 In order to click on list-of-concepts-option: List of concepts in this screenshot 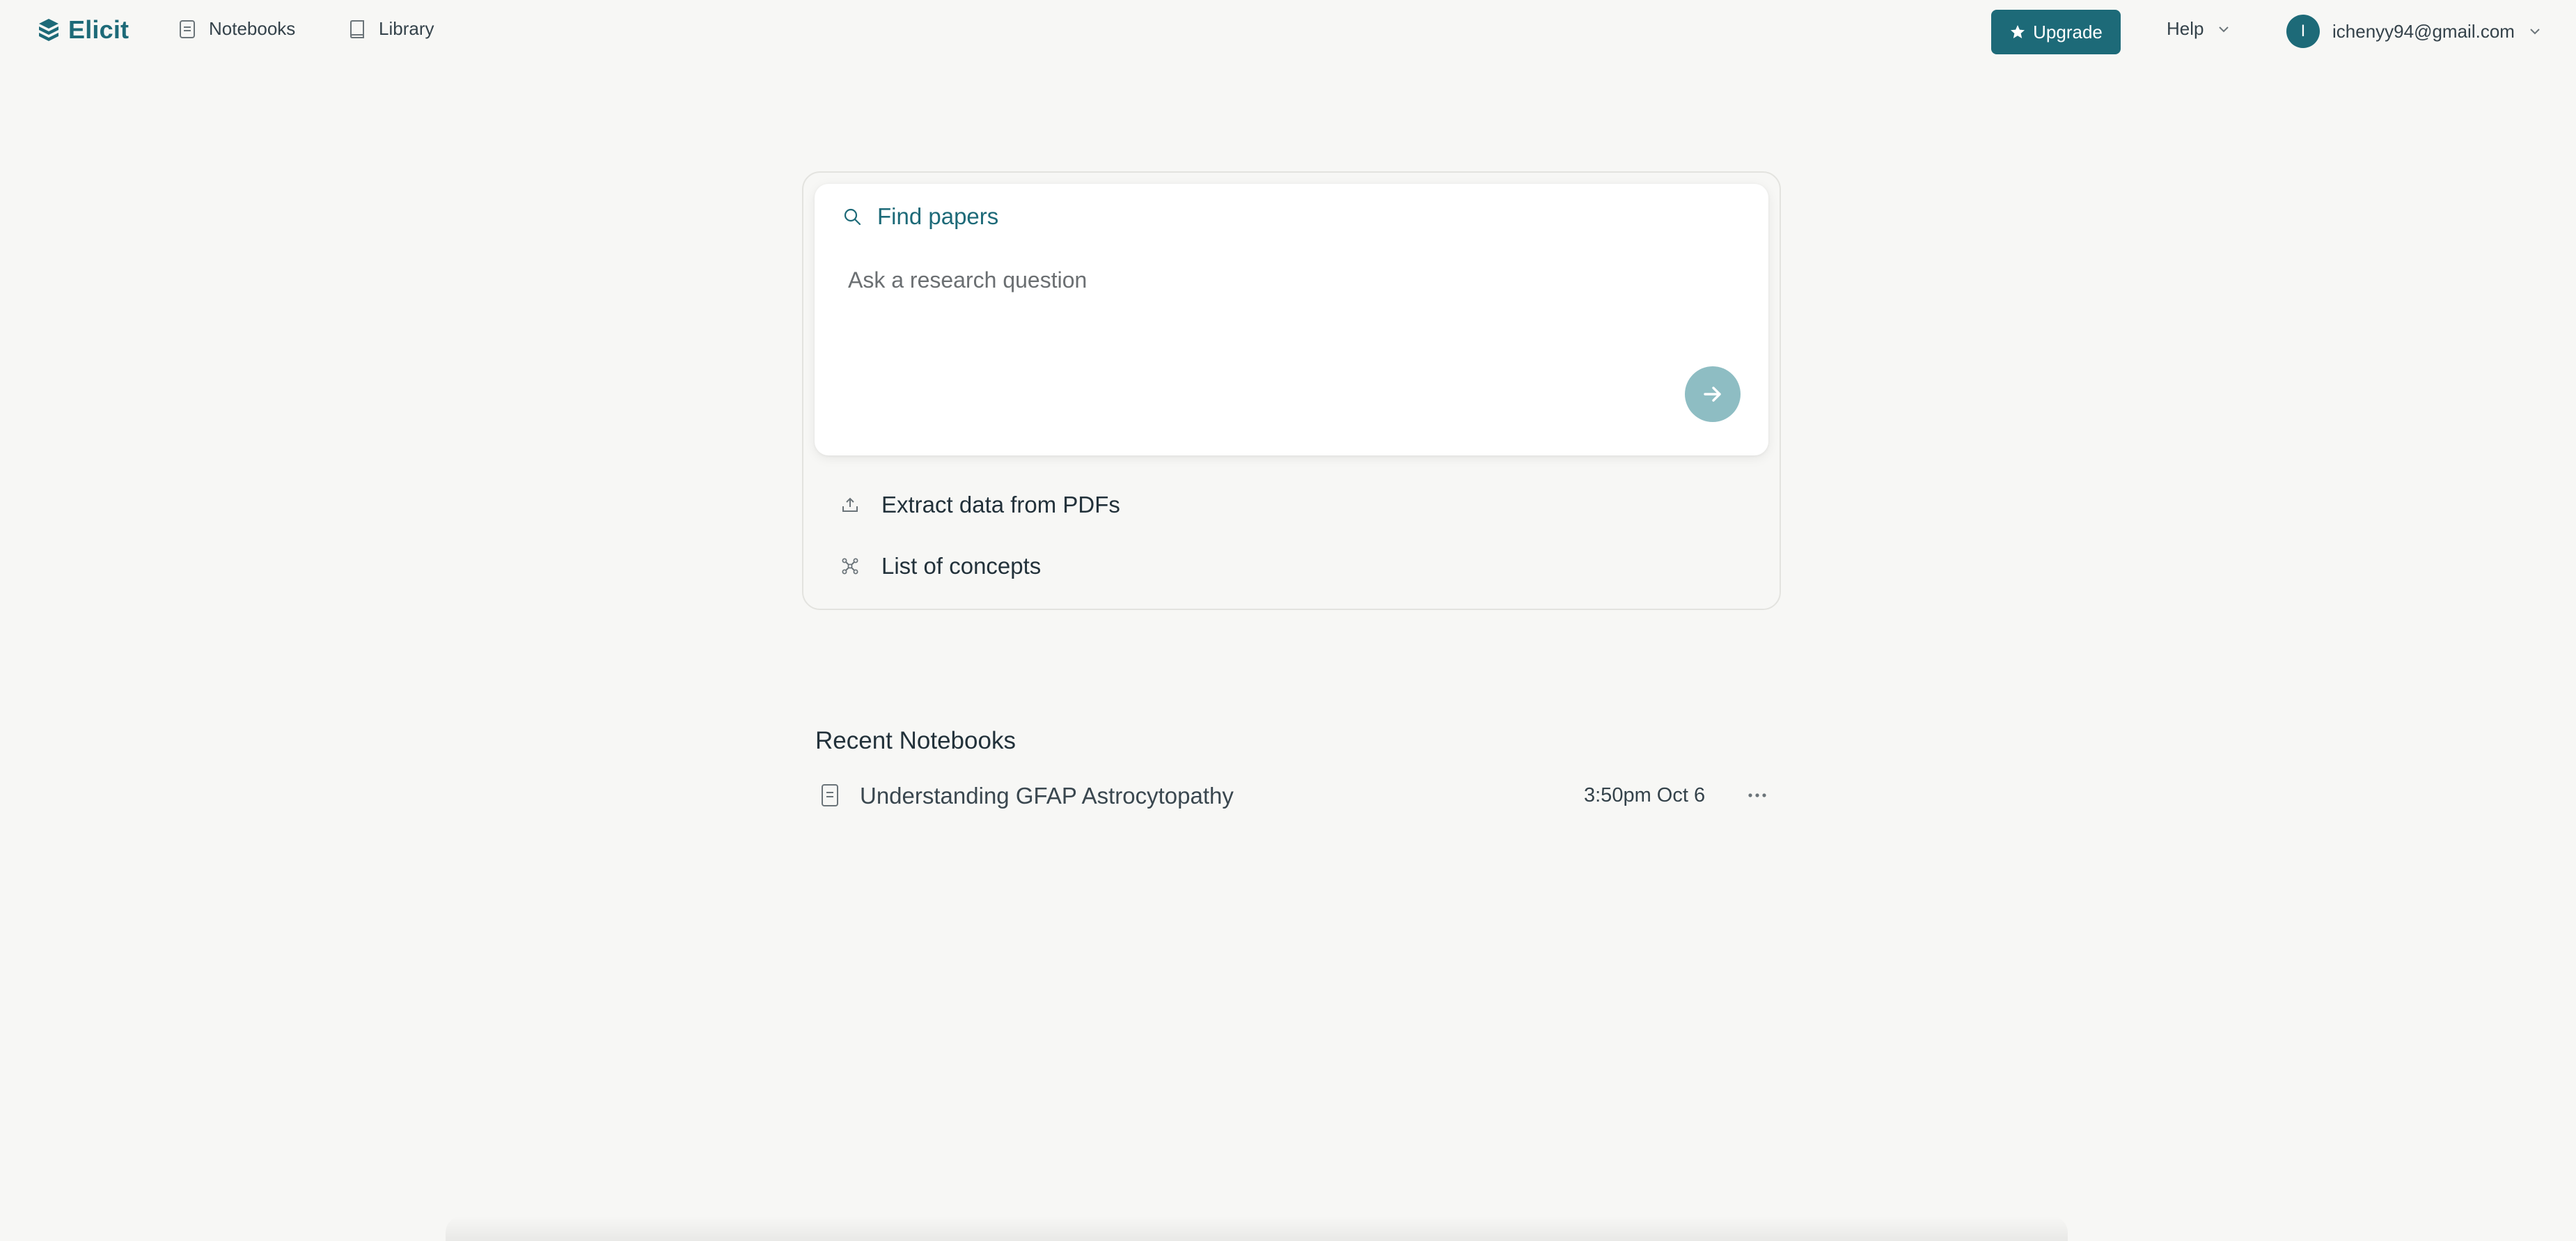, I will do `click(941, 566)`.